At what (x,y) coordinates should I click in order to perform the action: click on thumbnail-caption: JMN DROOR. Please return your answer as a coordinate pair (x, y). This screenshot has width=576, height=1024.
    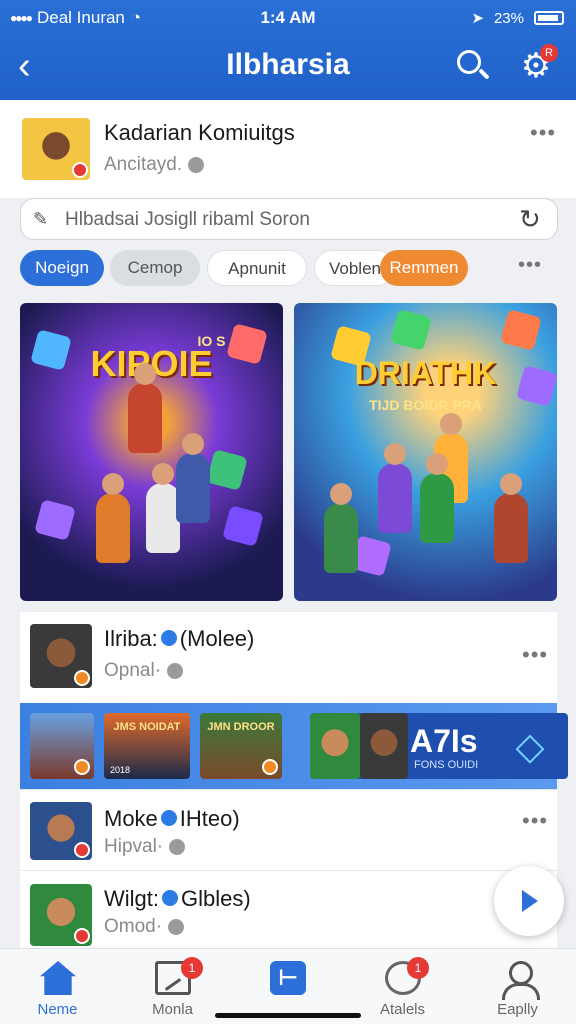
    Looking at the image, I should click on (241, 727).